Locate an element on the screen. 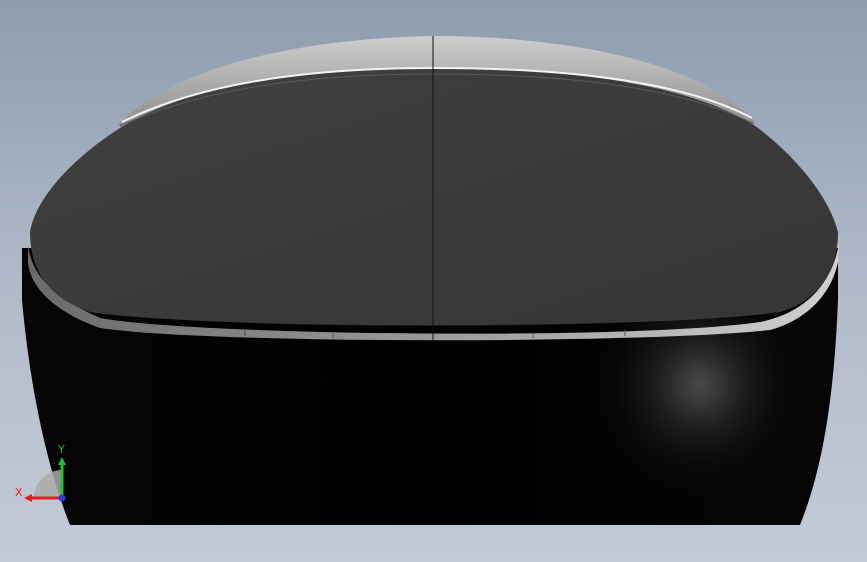 The width and height of the screenshot is (867, 562). triad-x-arrow is located at coordinates (28, 498).